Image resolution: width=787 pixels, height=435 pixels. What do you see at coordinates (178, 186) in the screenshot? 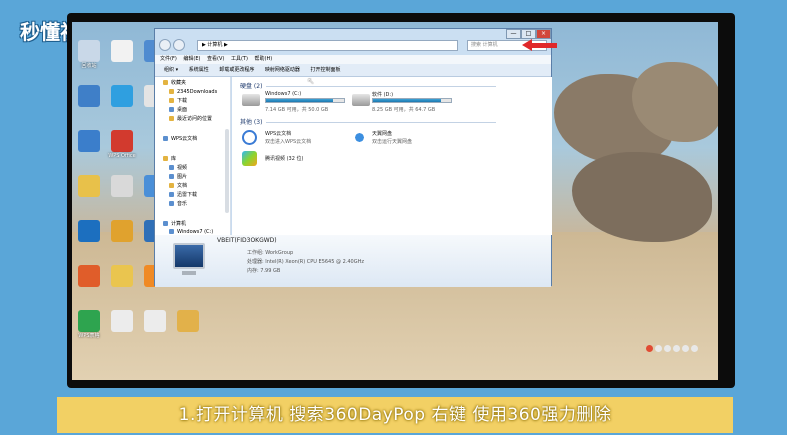
I see `nav-item-documents: 文档` at bounding box center [178, 186].